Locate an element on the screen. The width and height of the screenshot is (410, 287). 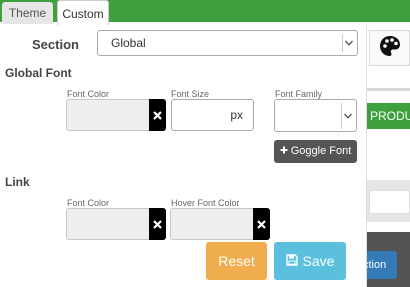
palette-button is located at coordinates (389, 48).